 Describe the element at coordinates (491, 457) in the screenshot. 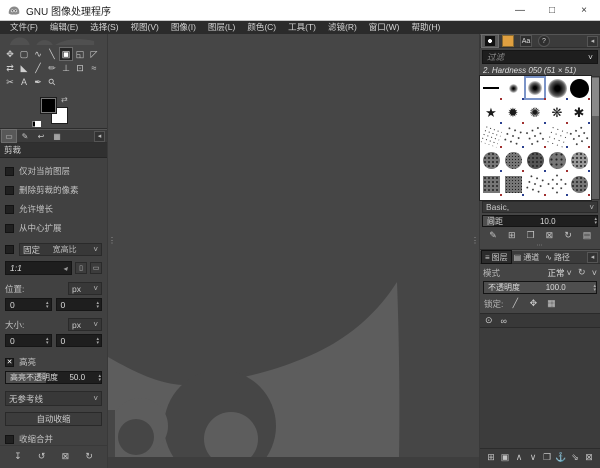

I see `new-layer-icon: ⊞` at that location.